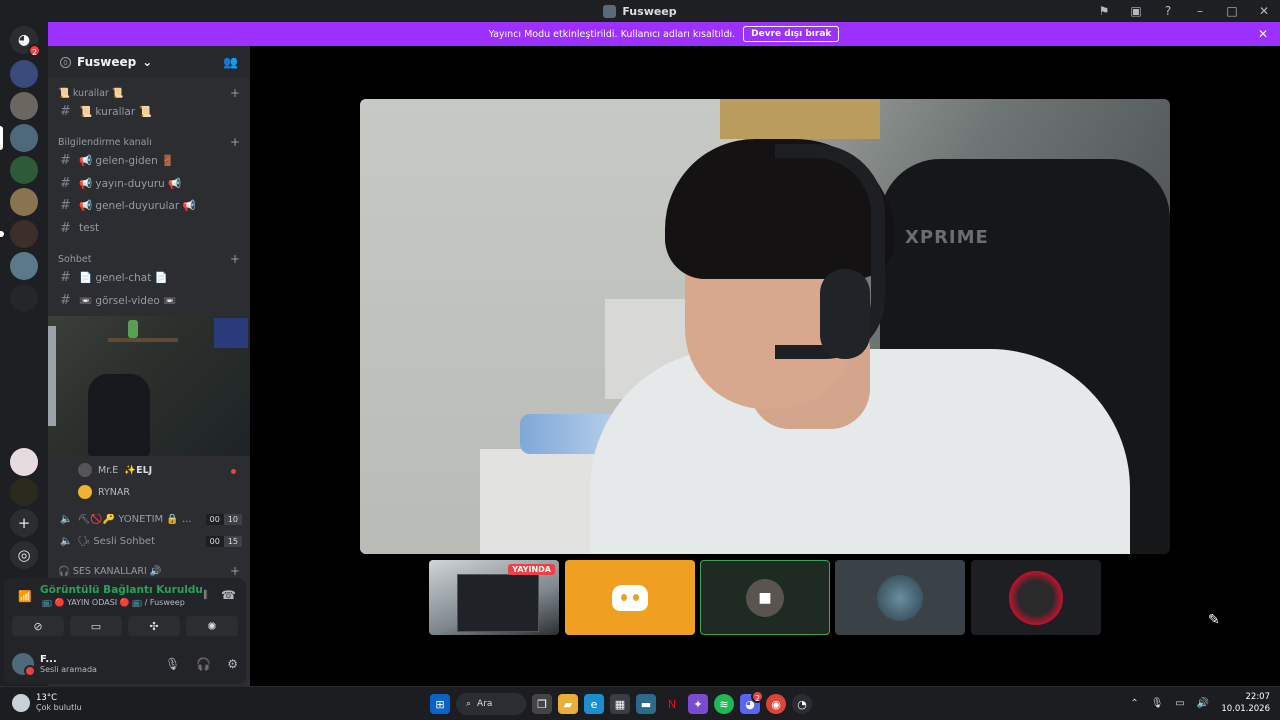  What do you see at coordinates (21, 702) in the screenshot?
I see `cloud-icon` at bounding box center [21, 702].